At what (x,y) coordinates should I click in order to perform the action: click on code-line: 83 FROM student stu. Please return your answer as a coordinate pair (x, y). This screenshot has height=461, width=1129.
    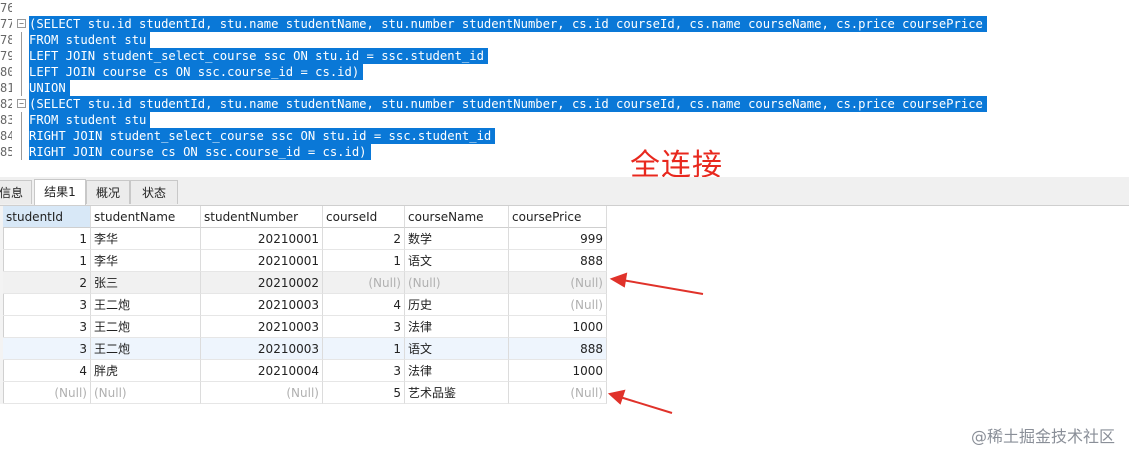
    Looking at the image, I should click on (564, 120).